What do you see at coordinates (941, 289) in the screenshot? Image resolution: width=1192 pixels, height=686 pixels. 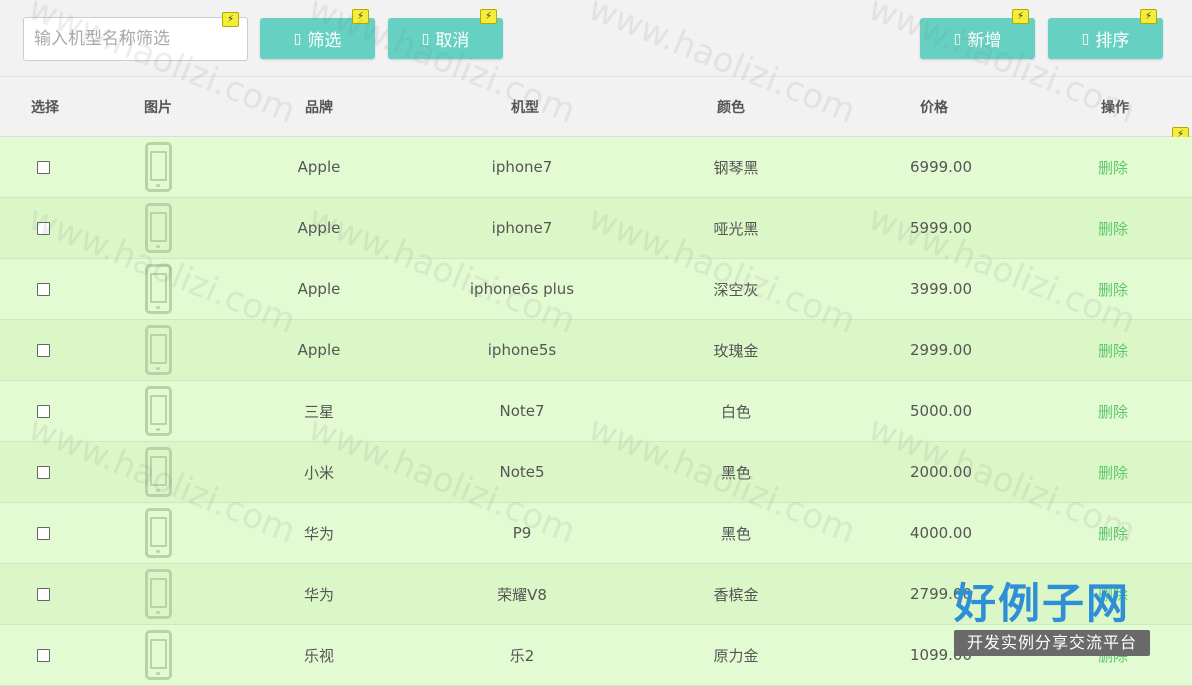 I see `cell-price: 3999.00` at bounding box center [941, 289].